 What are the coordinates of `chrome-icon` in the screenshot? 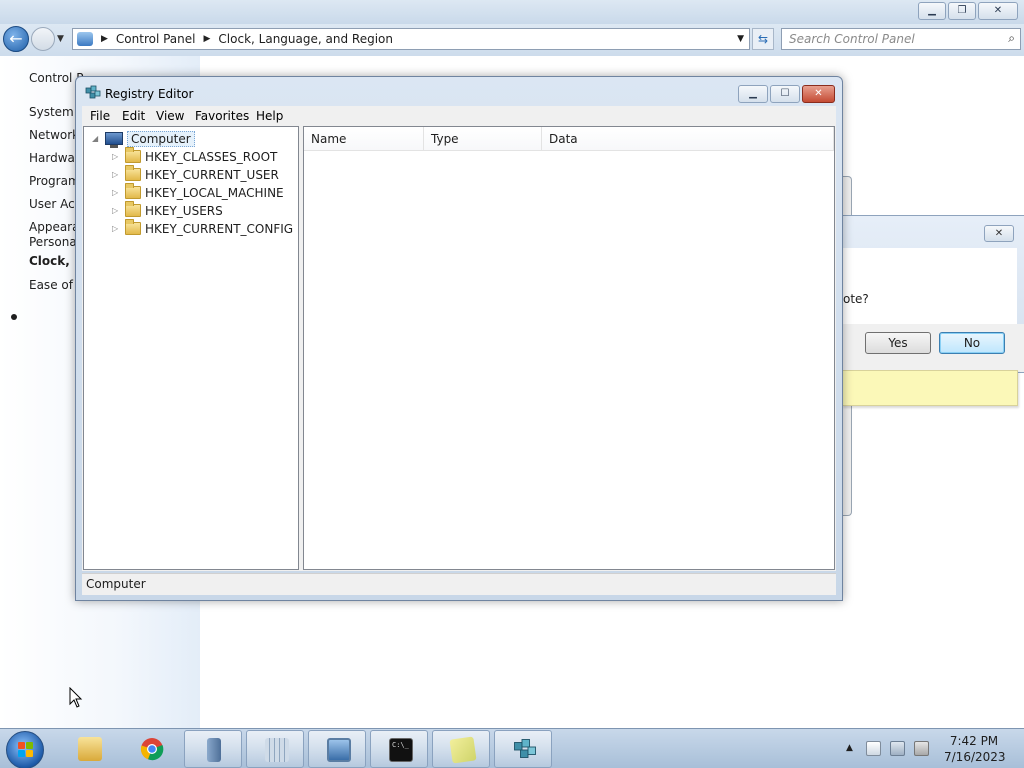 It's located at (152, 749).